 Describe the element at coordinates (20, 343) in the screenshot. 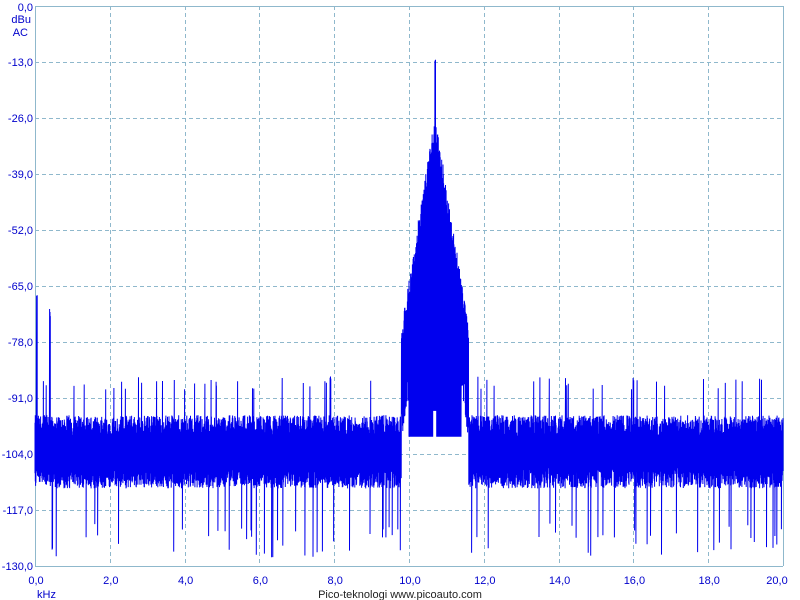

I see `y-tick-label: -78,0` at that location.